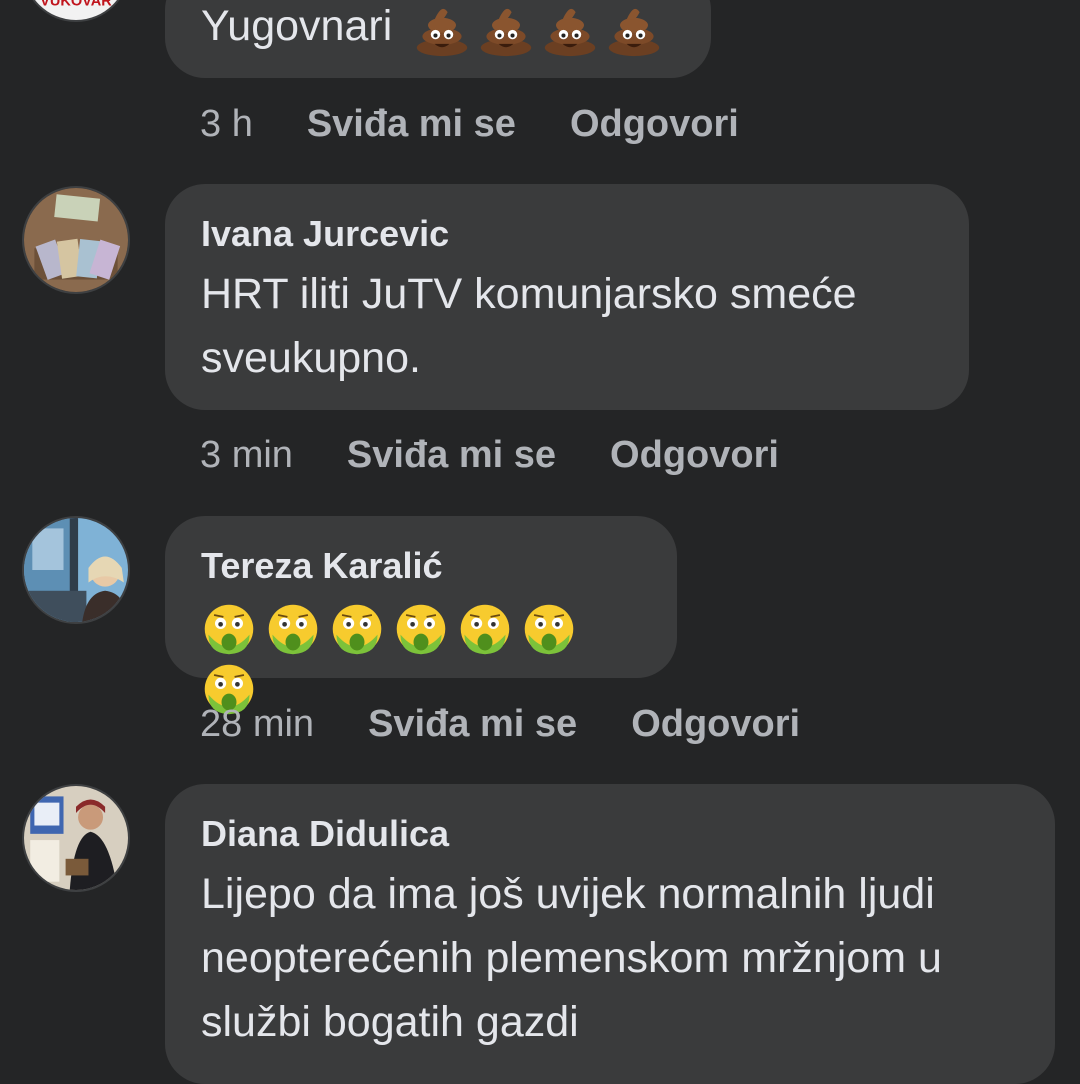 The height and width of the screenshot is (1084, 1080). Describe the element at coordinates (297, 26) in the screenshot. I see `comment-text-content: Yugovnari` at that location.